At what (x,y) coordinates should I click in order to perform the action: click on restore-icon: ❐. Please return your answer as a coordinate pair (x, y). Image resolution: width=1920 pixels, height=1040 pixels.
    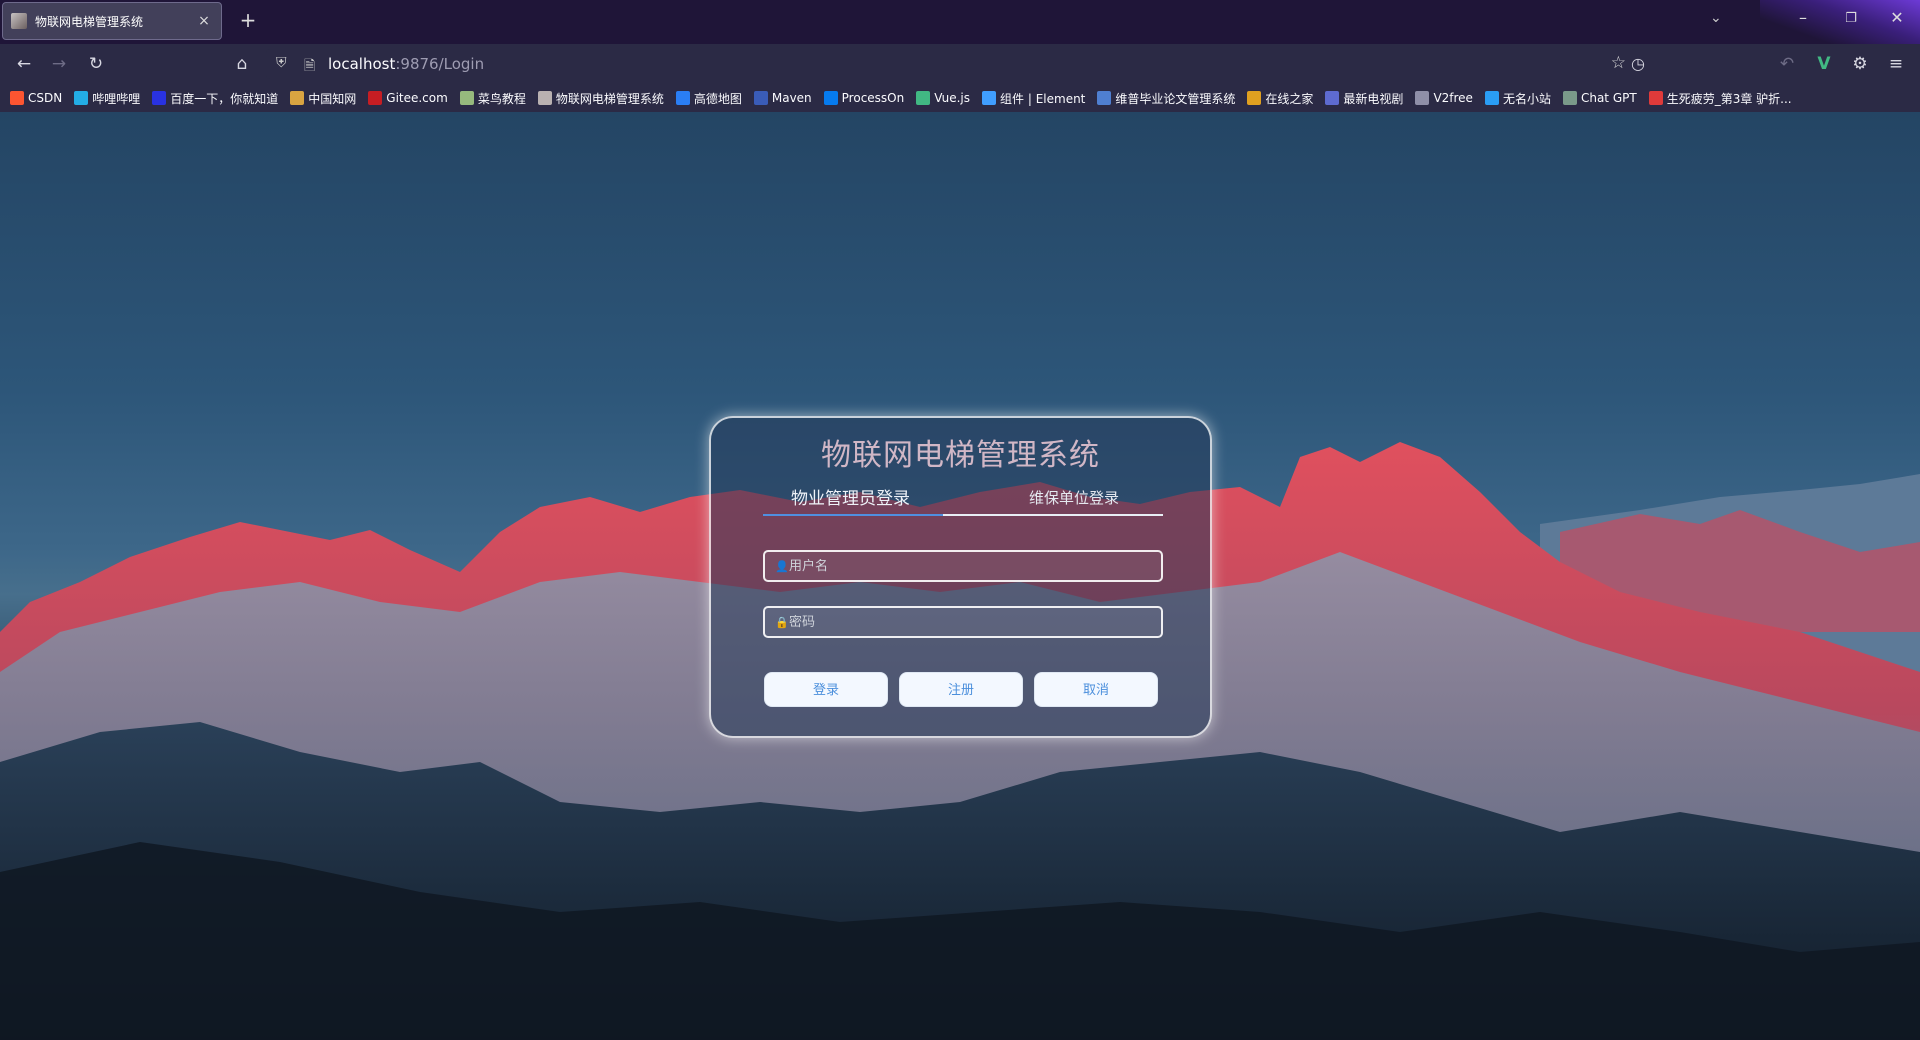
    Looking at the image, I should click on (1851, 18).